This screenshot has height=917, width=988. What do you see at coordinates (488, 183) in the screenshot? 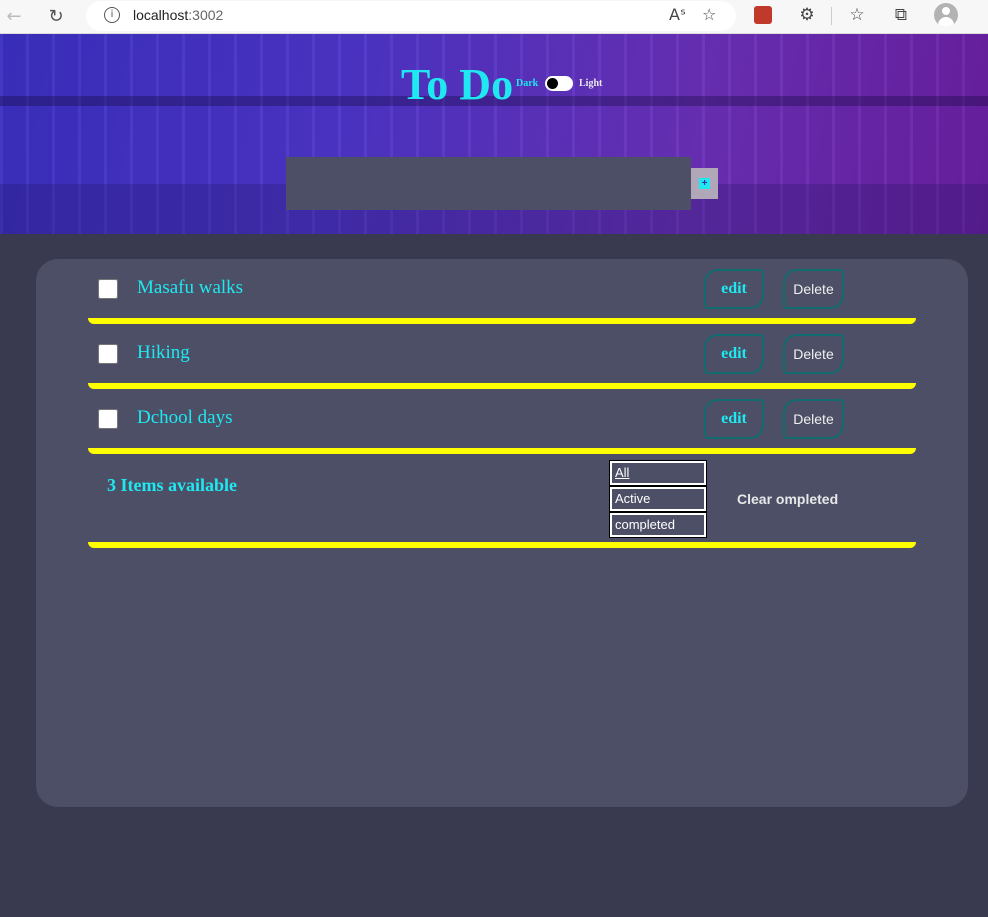
I see `new-todo-input` at bounding box center [488, 183].